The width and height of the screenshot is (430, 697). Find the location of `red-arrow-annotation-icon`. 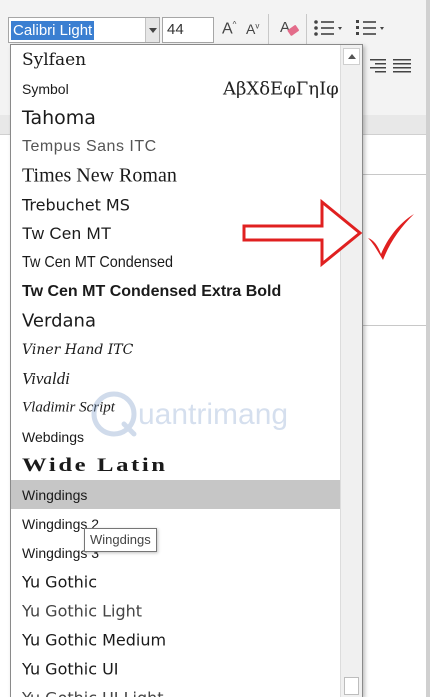

red-arrow-annotation-icon is located at coordinates (302, 233).